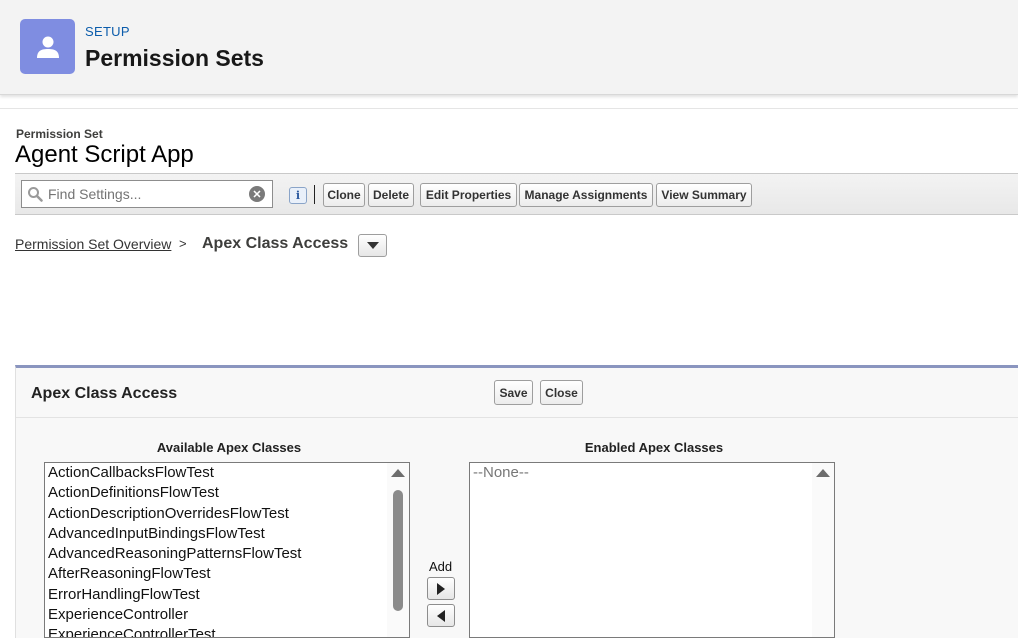 Image resolution: width=1018 pixels, height=638 pixels. I want to click on available-list-scrollbar, so click(398, 550).